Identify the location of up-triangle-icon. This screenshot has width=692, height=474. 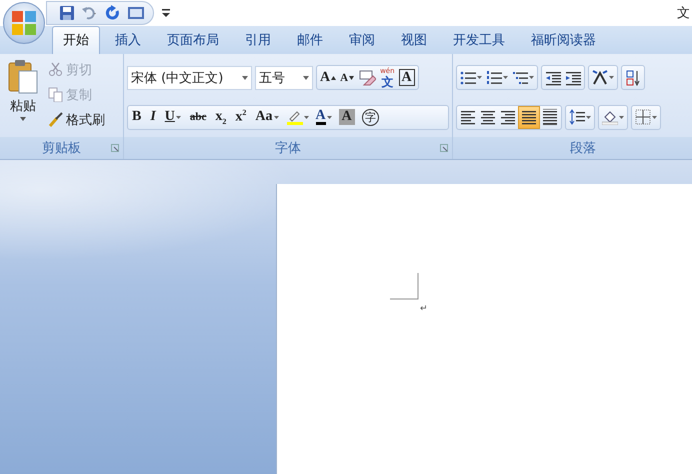
(333, 78).